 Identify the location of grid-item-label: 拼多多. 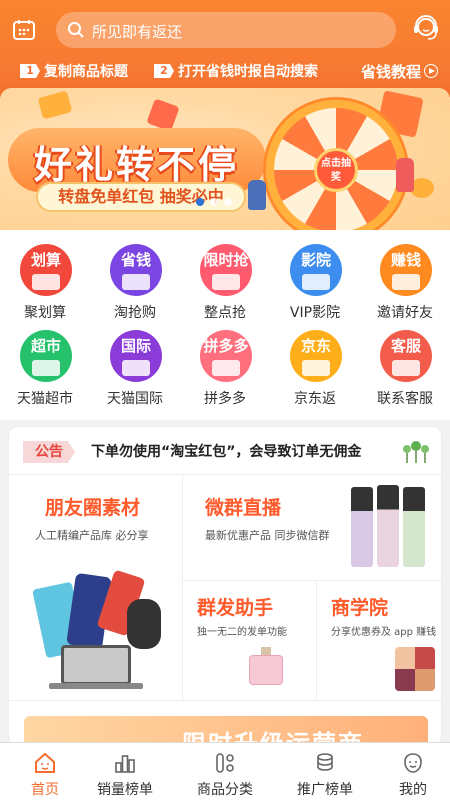
(225, 399).